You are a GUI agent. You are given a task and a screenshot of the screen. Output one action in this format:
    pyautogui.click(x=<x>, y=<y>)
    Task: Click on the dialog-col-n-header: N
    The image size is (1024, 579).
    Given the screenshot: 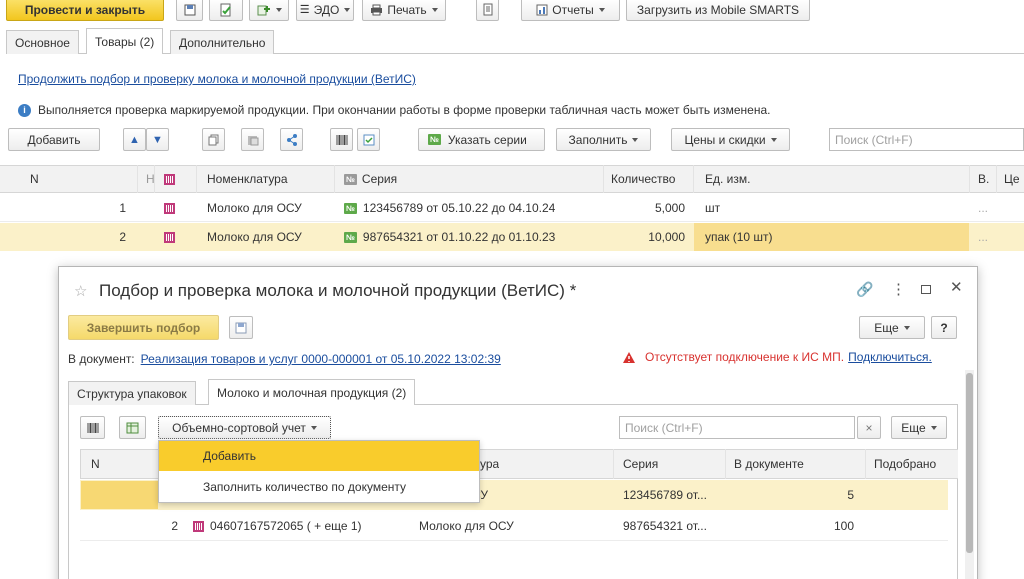 What is the action you would take?
    pyautogui.click(x=95, y=464)
    